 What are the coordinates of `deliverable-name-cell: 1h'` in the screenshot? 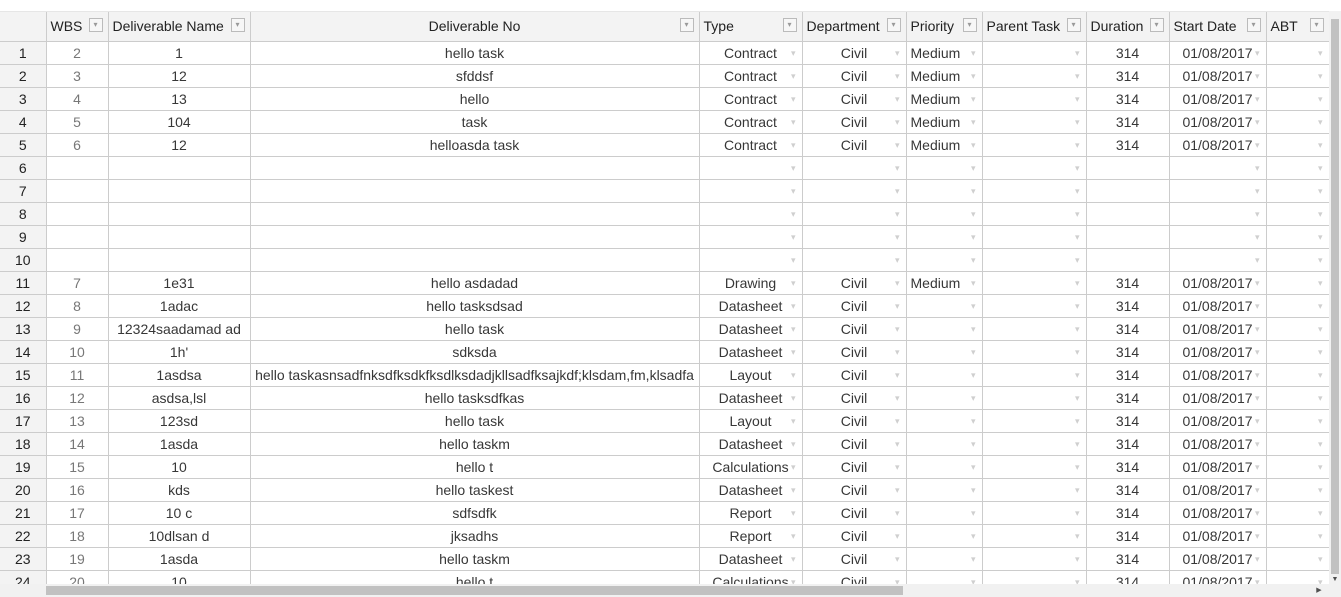 It's located at (179, 352).